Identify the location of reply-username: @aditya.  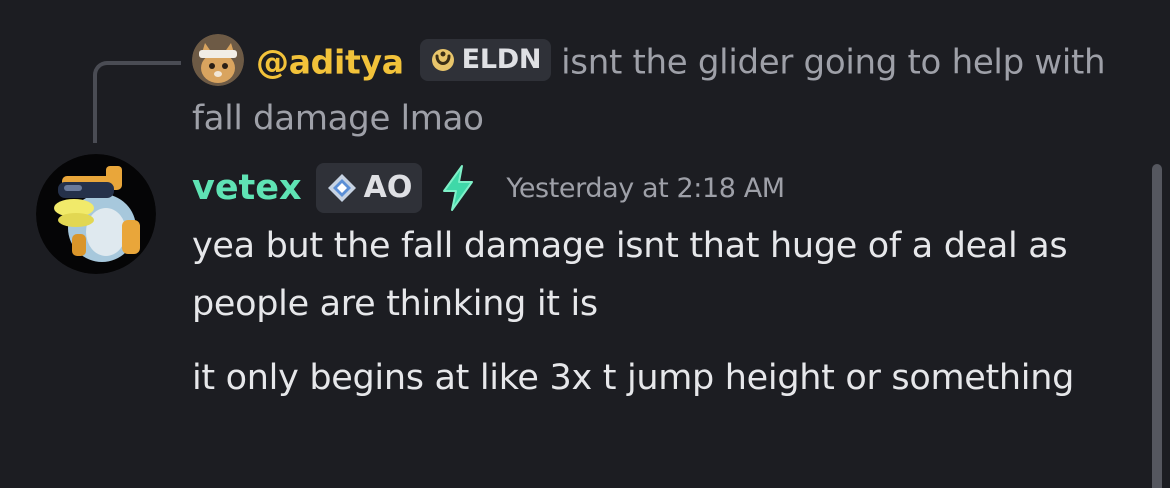
(330, 62).